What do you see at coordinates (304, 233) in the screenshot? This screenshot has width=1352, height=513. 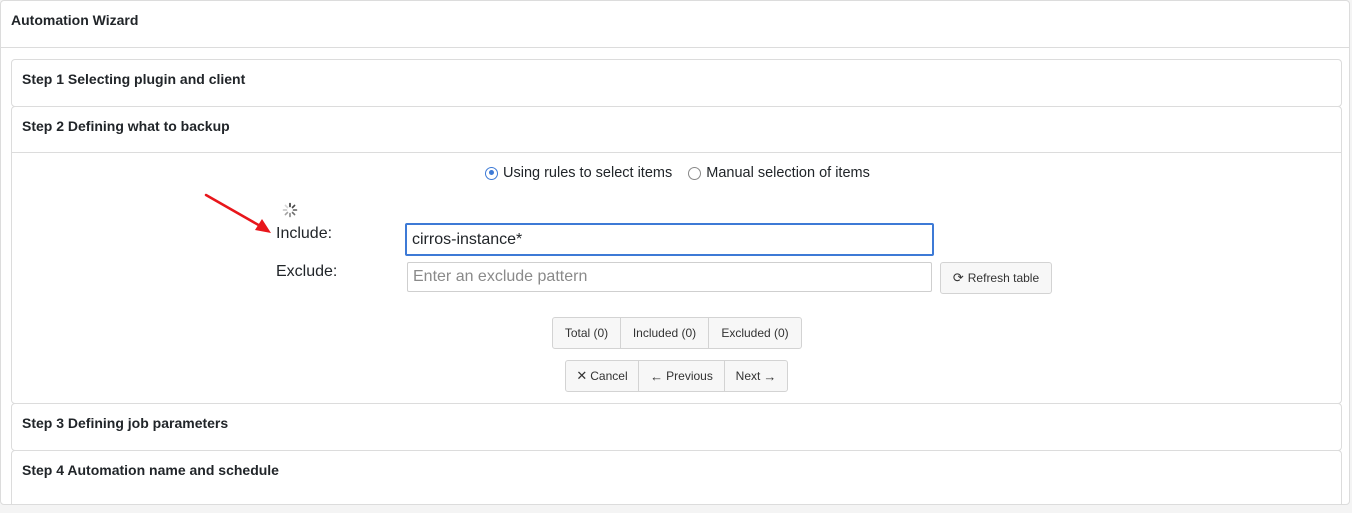 I see `include-label: Include:` at bounding box center [304, 233].